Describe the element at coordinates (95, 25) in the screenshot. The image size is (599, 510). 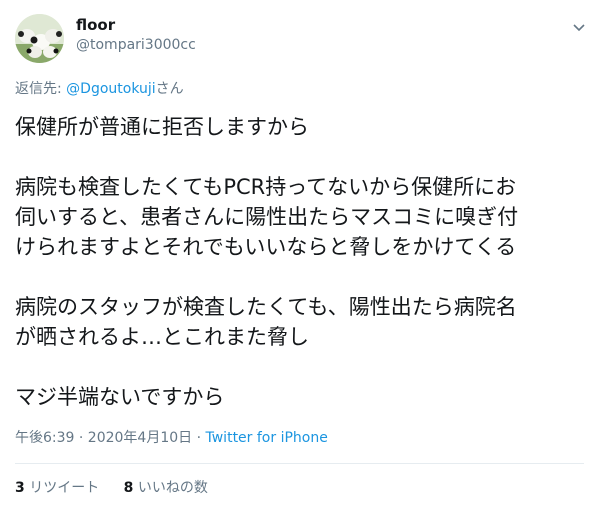
I see `display-name: floor` at that location.